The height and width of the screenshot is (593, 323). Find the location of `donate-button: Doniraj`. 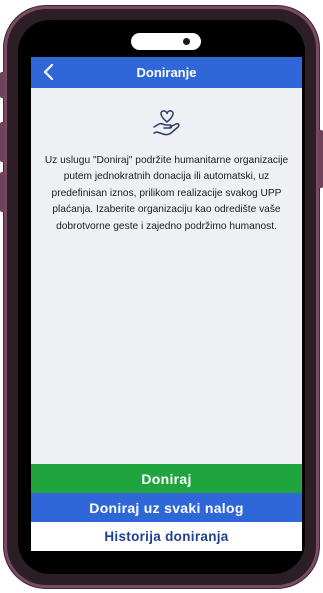

donate-button: Doniraj is located at coordinates (166, 478).